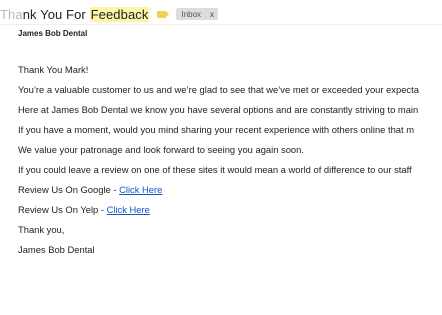 The image size is (442, 315). What do you see at coordinates (52, 33) in the screenshot?
I see `sender-name: James Bob Dental` at bounding box center [52, 33].